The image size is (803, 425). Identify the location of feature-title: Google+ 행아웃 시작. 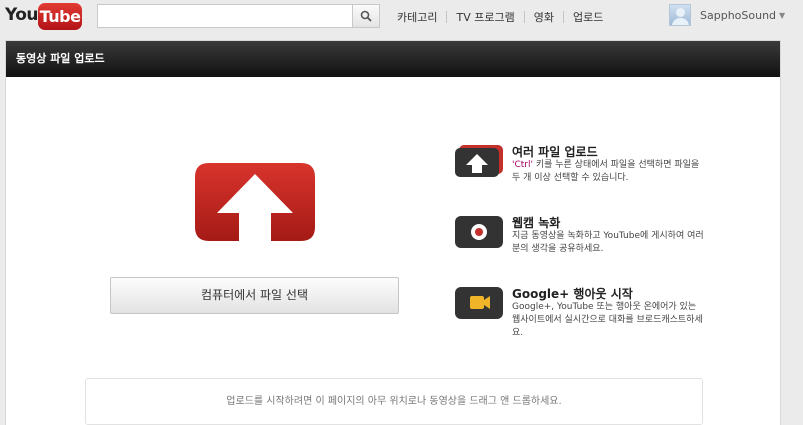
(572, 294).